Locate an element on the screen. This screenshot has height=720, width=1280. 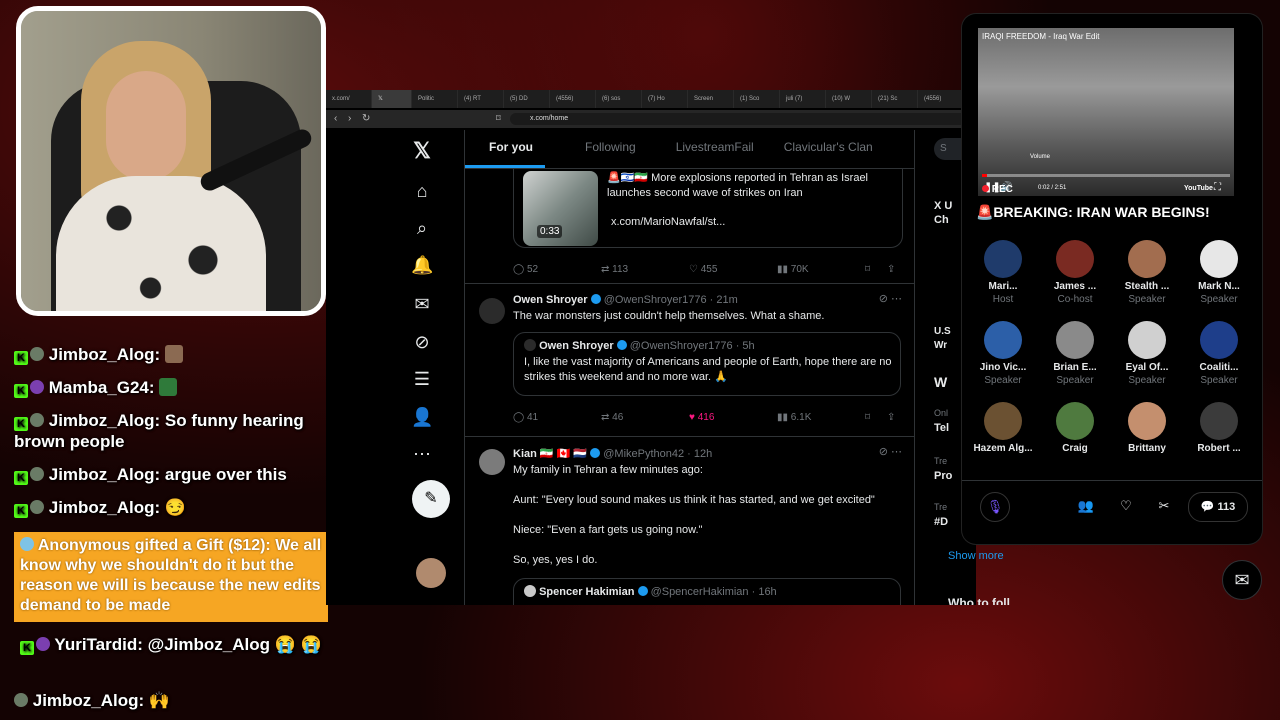
tab-for-you: For you is located at coordinates (505, 149).